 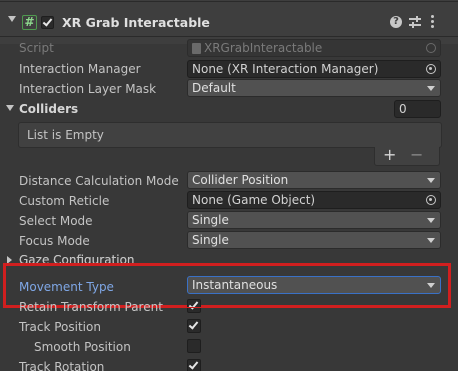 I want to click on distance-calculation-mode-dropdown: Collider Position, so click(x=314, y=180).